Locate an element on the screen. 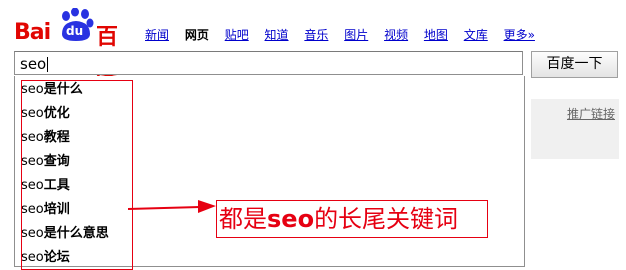  top-nav: 新闻 网页 贴吧 知道 音乐 图片 视频 地图 文库 更多» is located at coordinates (346, 34).